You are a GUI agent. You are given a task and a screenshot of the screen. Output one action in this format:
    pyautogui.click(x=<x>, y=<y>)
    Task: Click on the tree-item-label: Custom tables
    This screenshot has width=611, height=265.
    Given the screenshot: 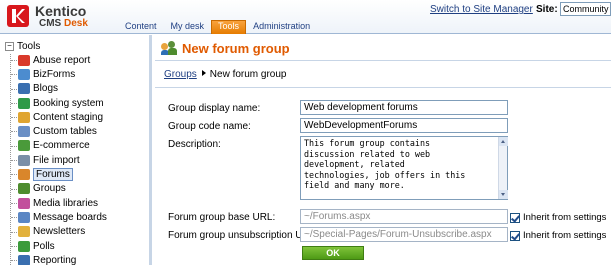 What is the action you would take?
    pyautogui.click(x=65, y=132)
    